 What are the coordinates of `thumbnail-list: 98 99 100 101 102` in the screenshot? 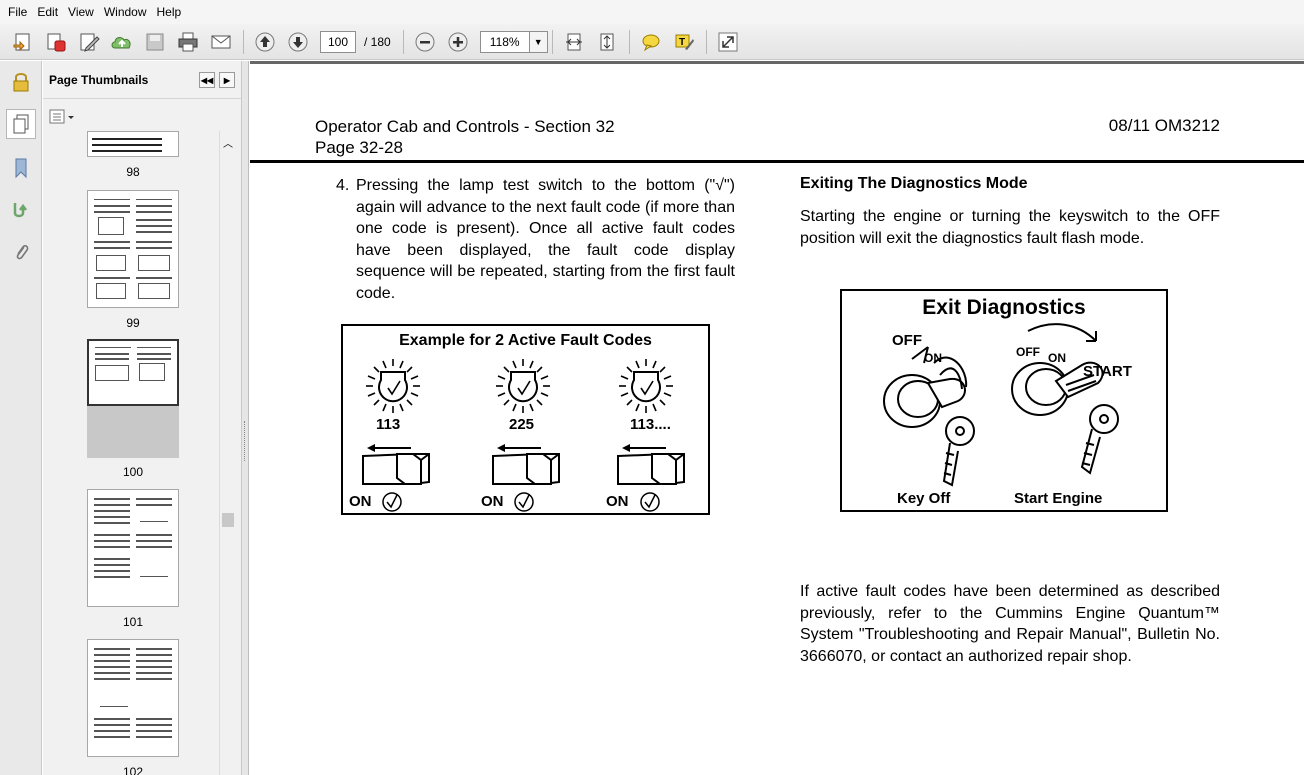 It's located at (134, 453).